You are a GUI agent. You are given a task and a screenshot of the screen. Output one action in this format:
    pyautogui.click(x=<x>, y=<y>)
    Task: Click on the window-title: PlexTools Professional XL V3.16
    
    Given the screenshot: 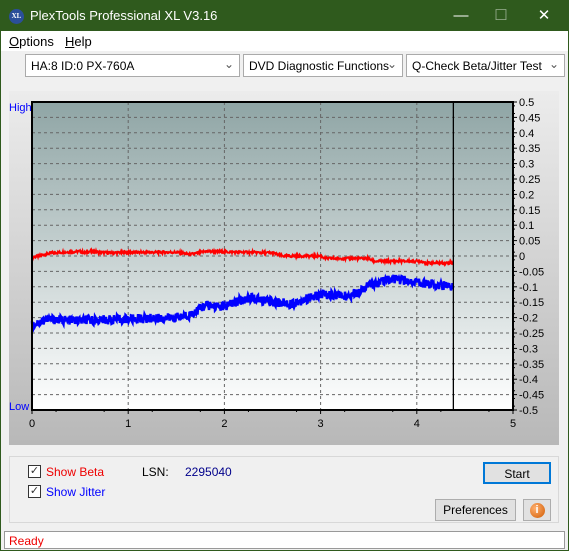 What is the action you would take?
    pyautogui.click(x=124, y=15)
    